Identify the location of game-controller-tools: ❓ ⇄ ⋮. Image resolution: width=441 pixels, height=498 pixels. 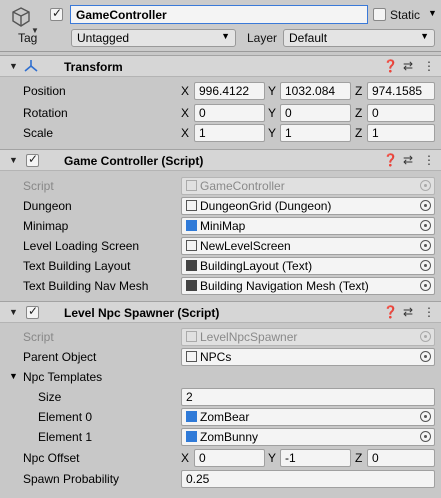
(409, 161).